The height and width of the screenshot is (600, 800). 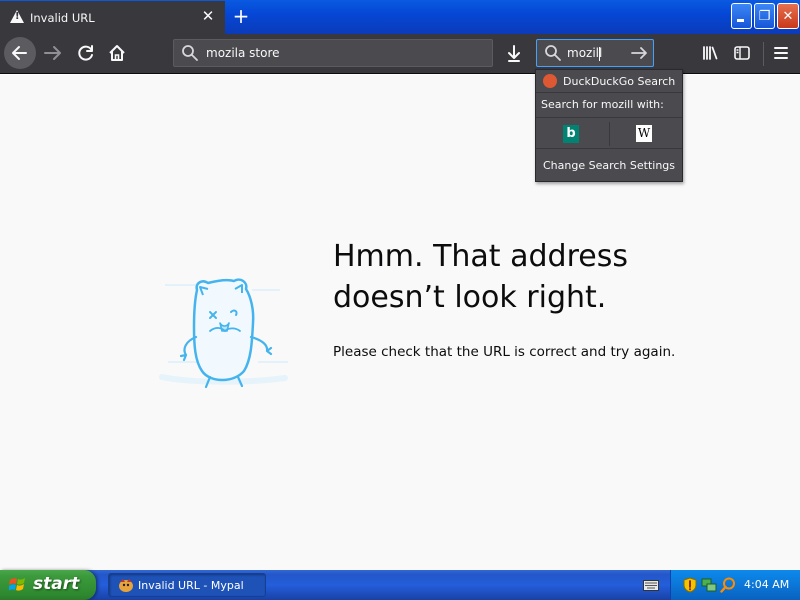 I want to click on downloads-button, so click(x=514, y=53).